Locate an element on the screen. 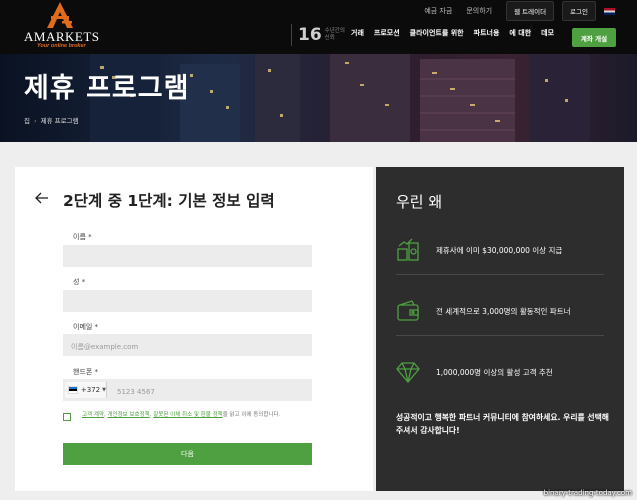 The height and width of the screenshot is (500, 637). phone-field: +372 ▼ is located at coordinates (187, 391).